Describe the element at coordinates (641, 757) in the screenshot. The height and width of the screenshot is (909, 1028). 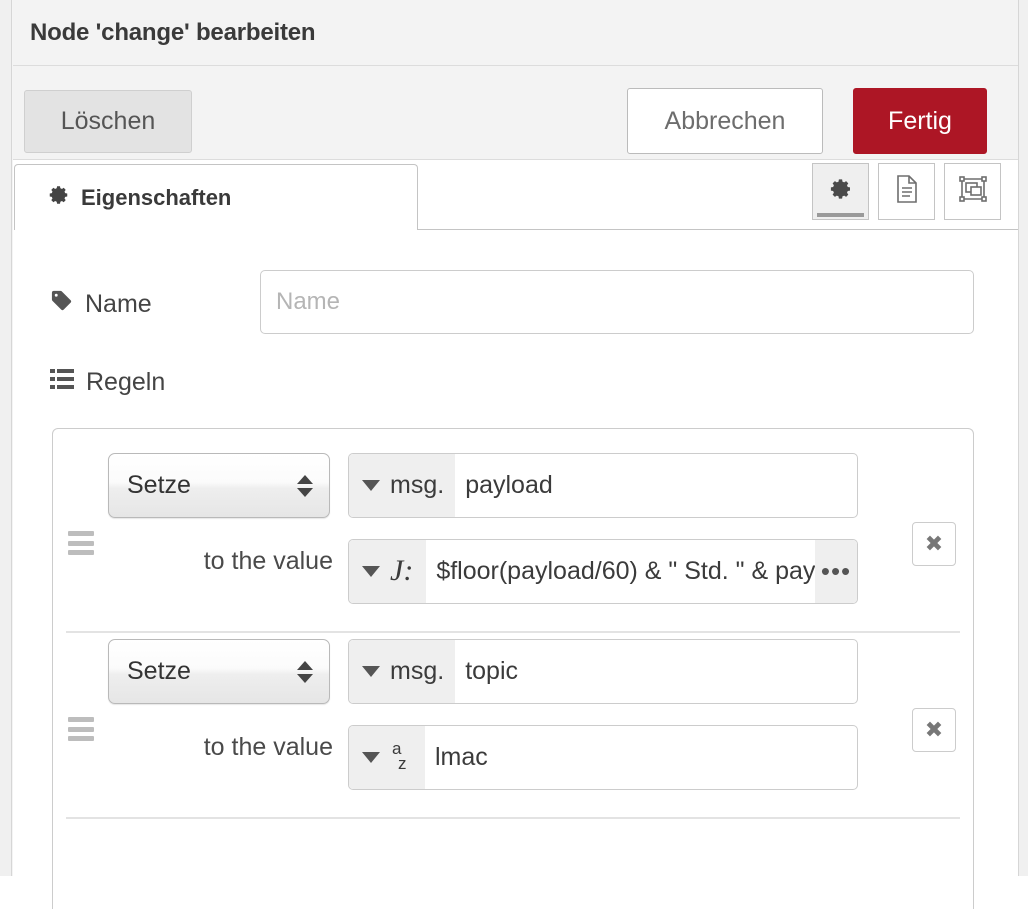
I see `rule-value-text: lmac` at that location.